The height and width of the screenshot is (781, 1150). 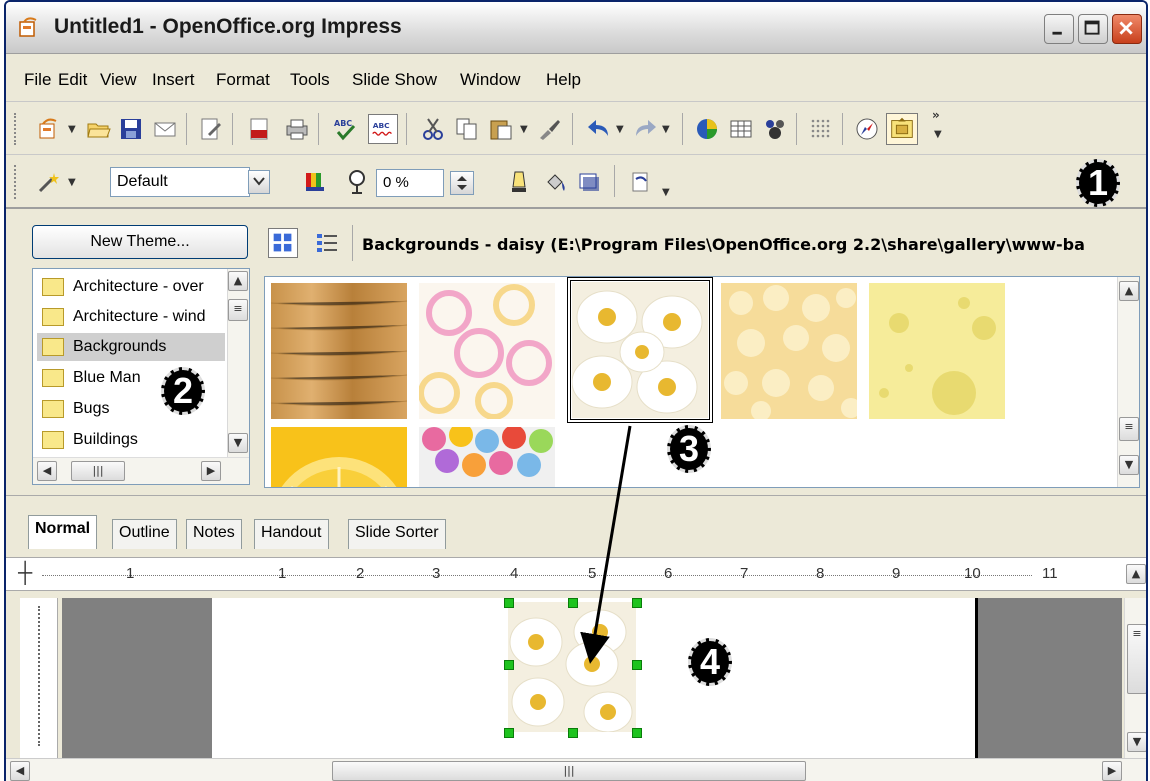 I want to click on theme-item-selected: Backgrounds, so click(x=131, y=347).